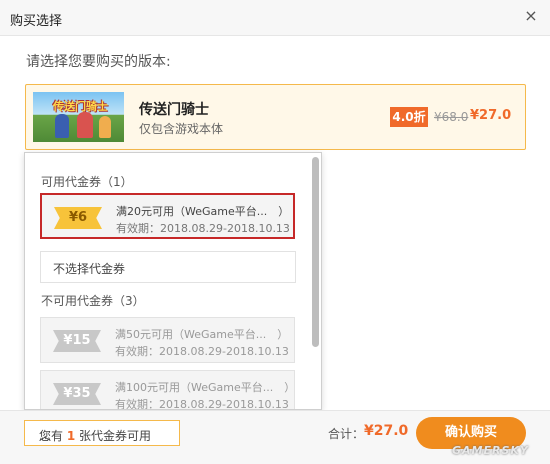 This screenshot has width=550, height=464. I want to click on total-value: ¥27.0, so click(386, 431).